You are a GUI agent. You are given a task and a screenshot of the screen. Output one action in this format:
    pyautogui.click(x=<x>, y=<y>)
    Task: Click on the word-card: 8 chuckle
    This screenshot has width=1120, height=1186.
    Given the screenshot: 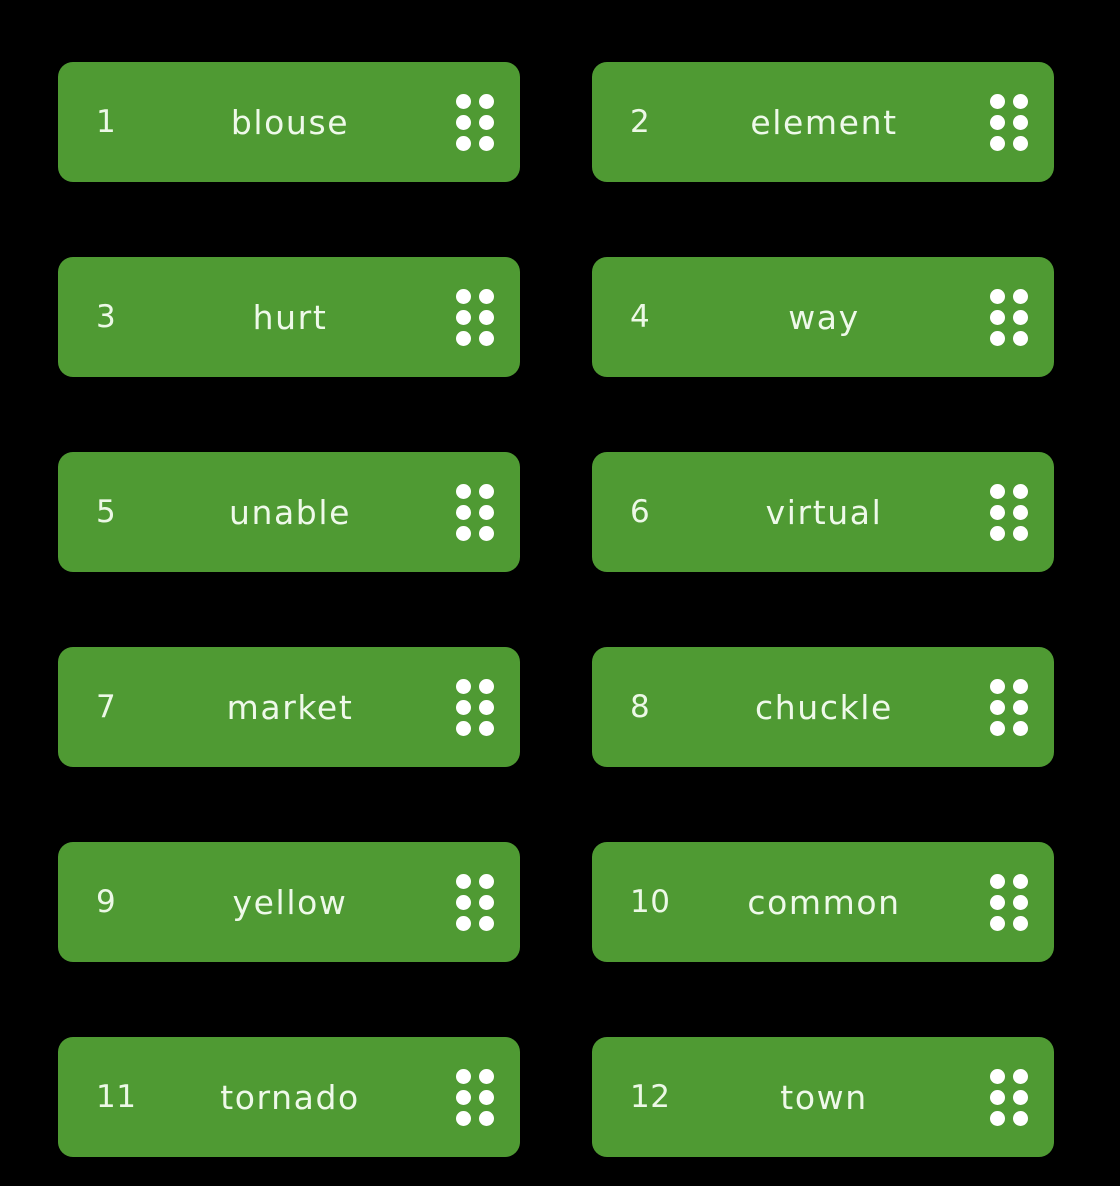 What is the action you would take?
    pyautogui.click(x=823, y=707)
    